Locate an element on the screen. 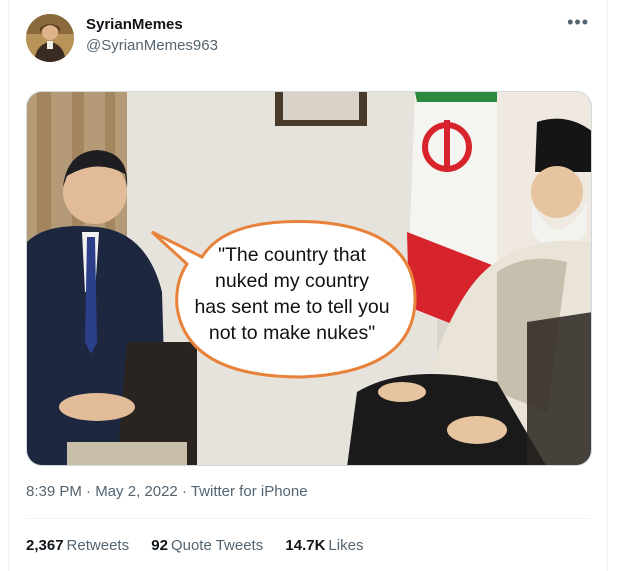  retweets-stat: 2,367 Retweets is located at coordinates (77, 545).